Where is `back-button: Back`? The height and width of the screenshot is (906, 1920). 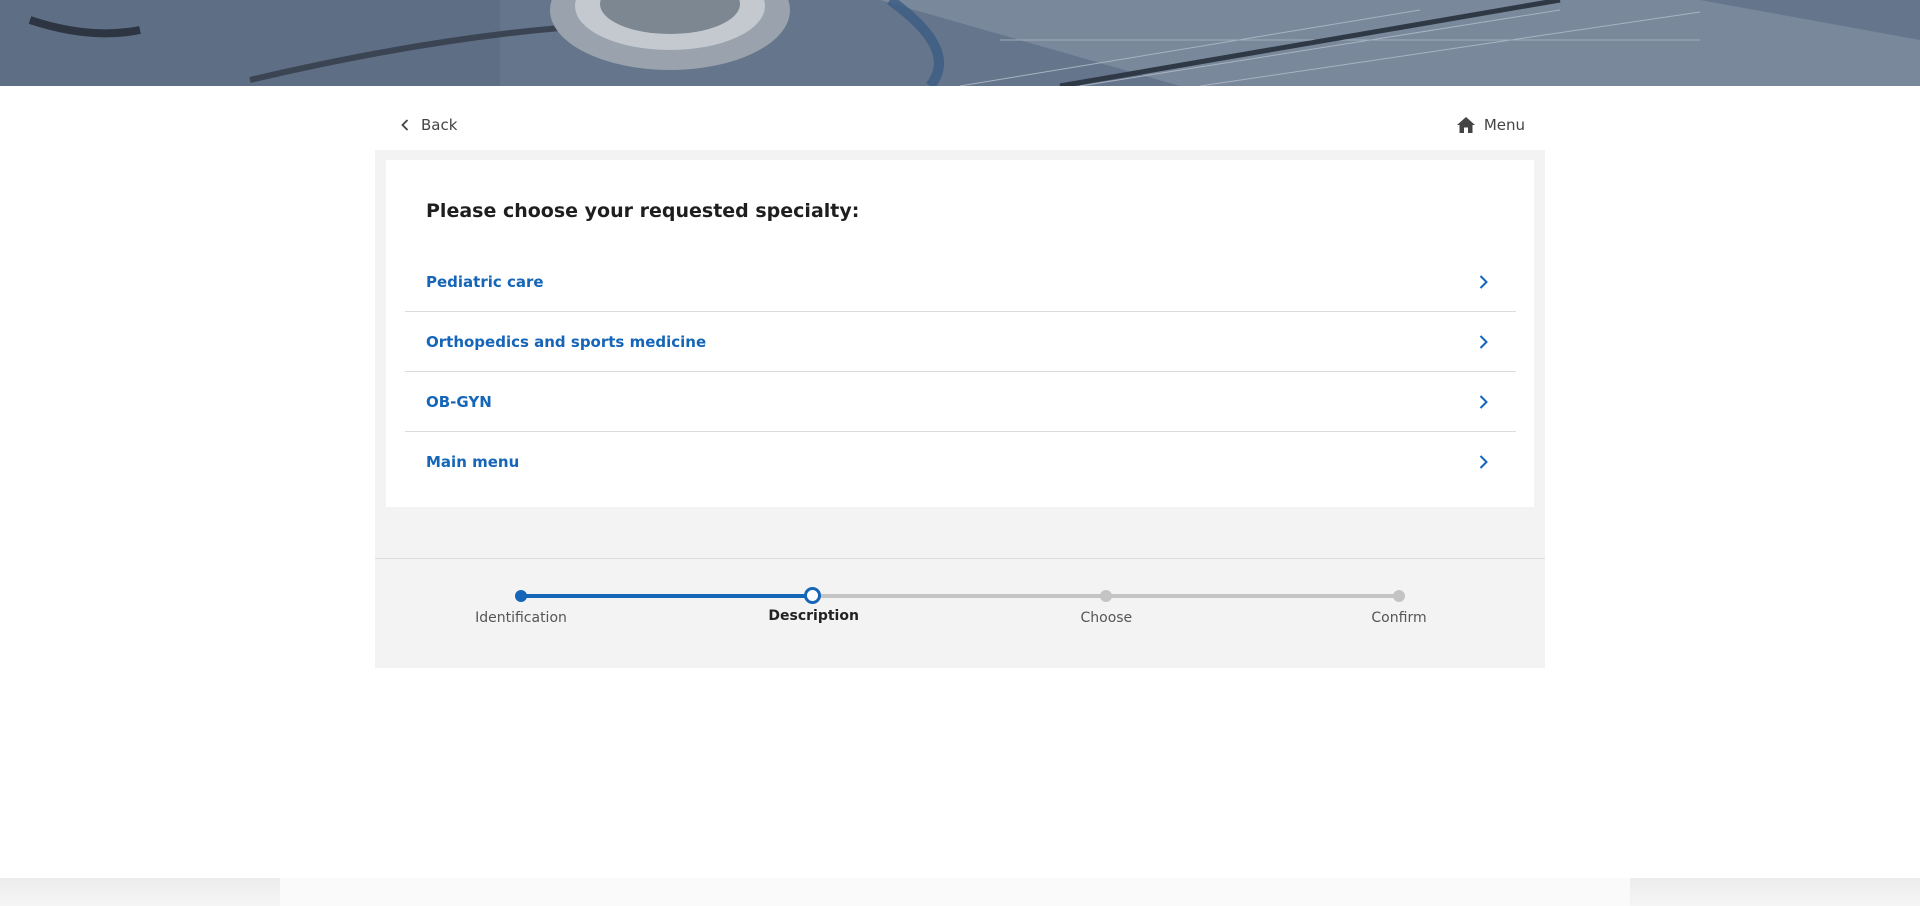 back-button: Back is located at coordinates (429, 125).